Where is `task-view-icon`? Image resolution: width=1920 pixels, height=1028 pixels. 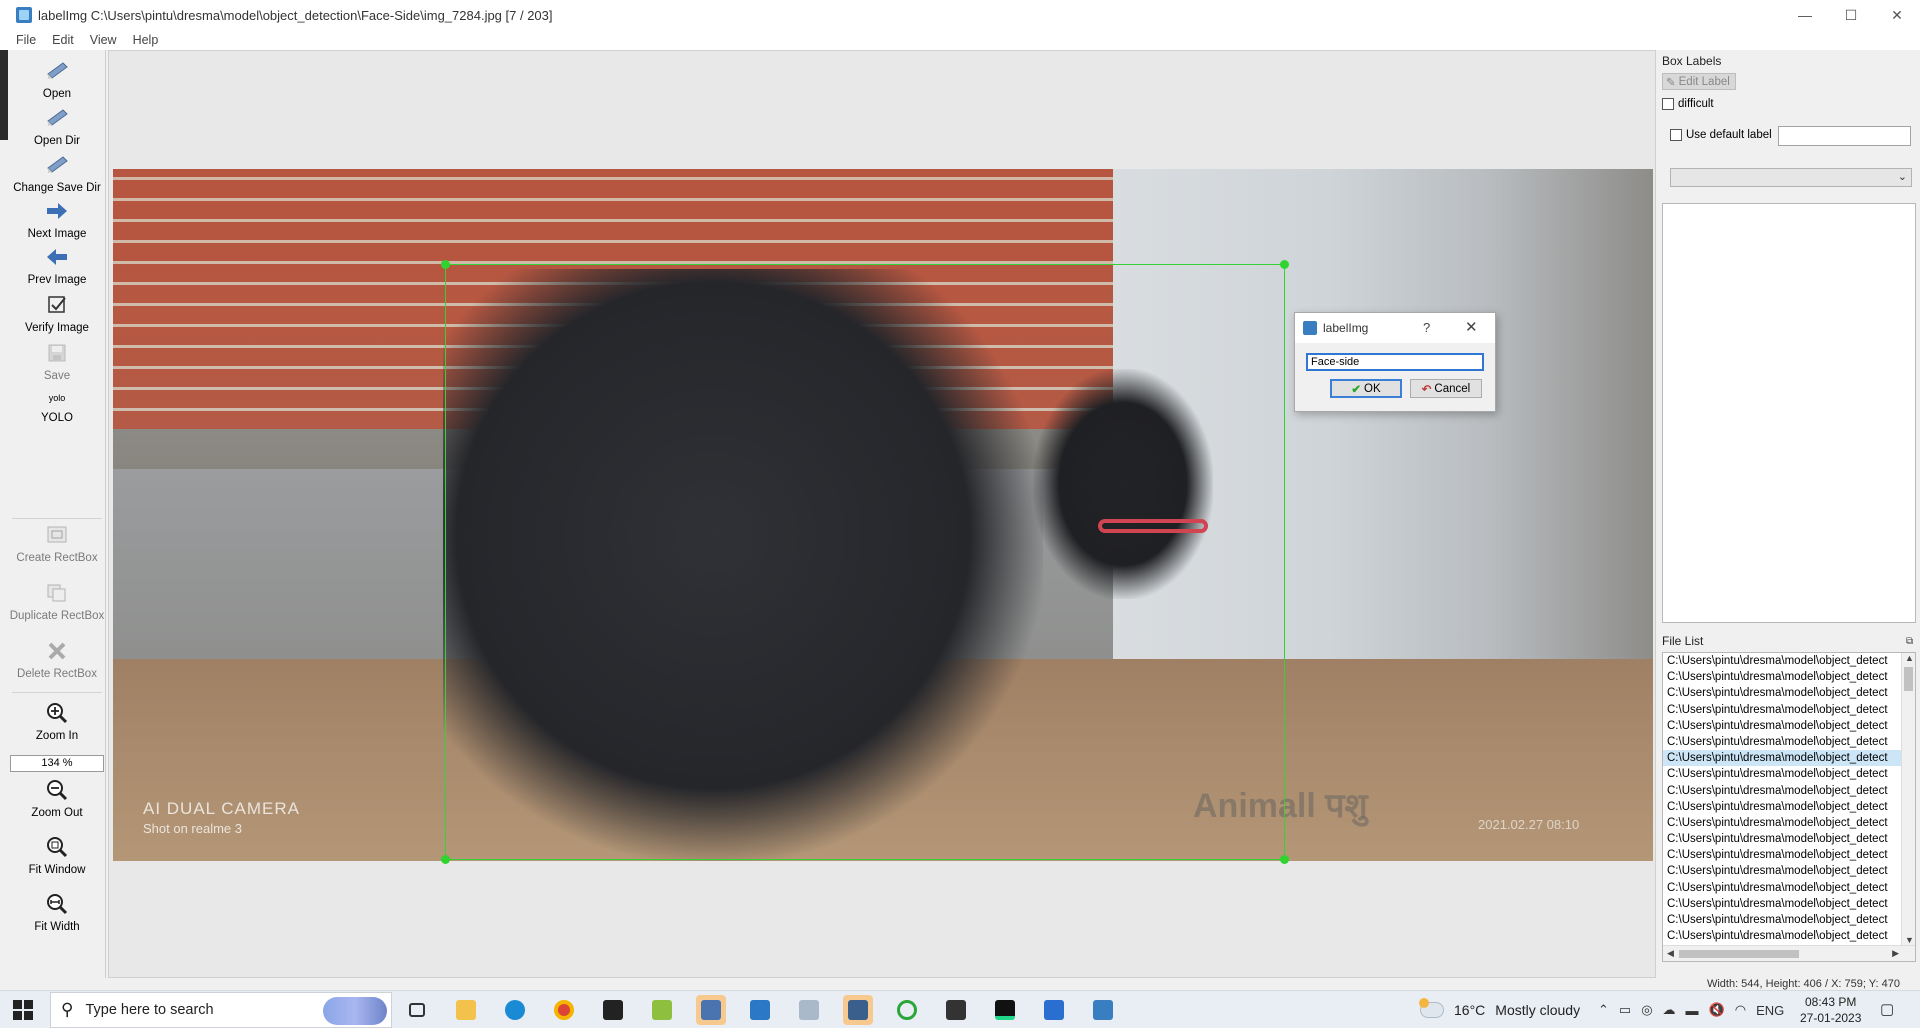 task-view-icon is located at coordinates (417, 1010).